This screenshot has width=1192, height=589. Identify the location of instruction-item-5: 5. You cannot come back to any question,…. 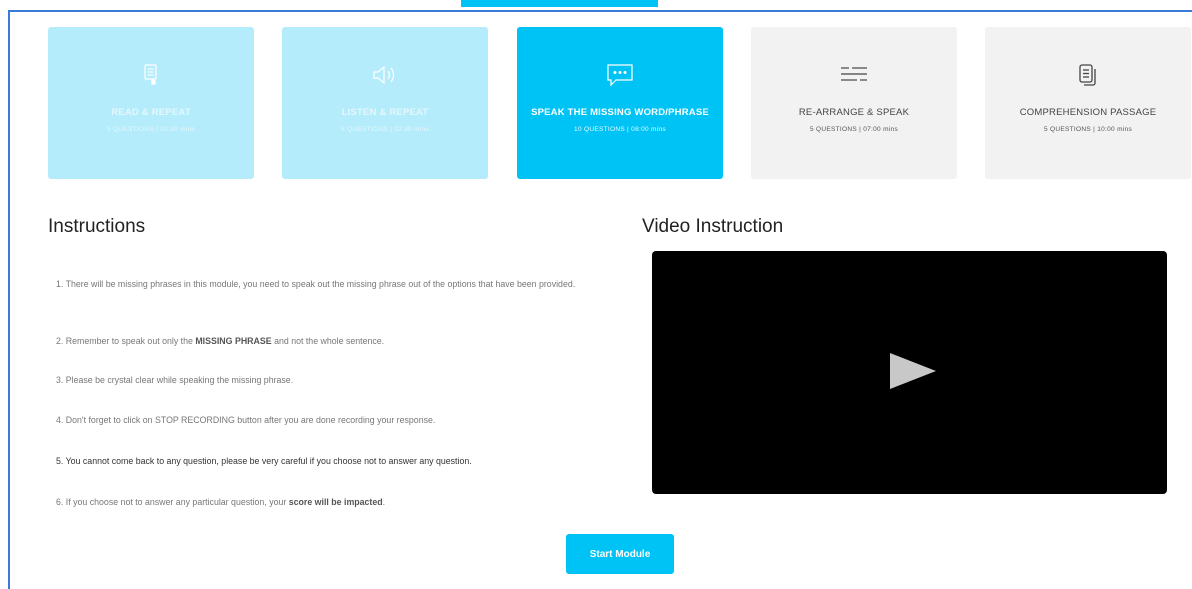
(264, 461).